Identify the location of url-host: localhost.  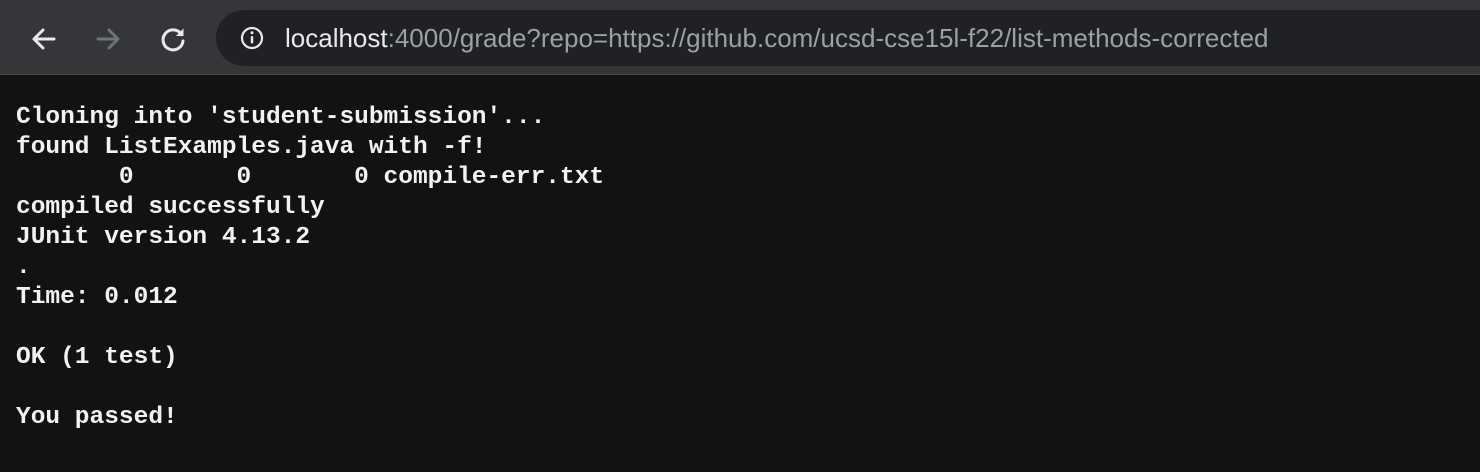
(336, 38).